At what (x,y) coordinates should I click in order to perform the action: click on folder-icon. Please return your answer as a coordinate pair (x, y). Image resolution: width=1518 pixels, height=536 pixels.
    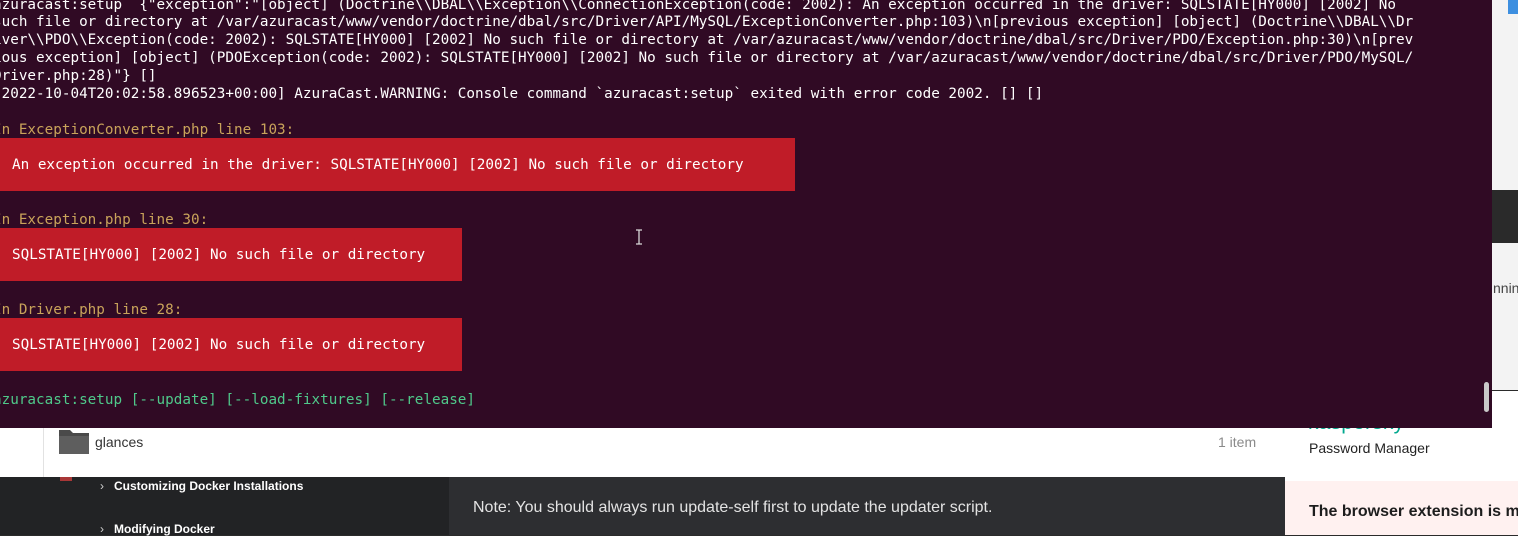
    Looking at the image, I should click on (74, 442).